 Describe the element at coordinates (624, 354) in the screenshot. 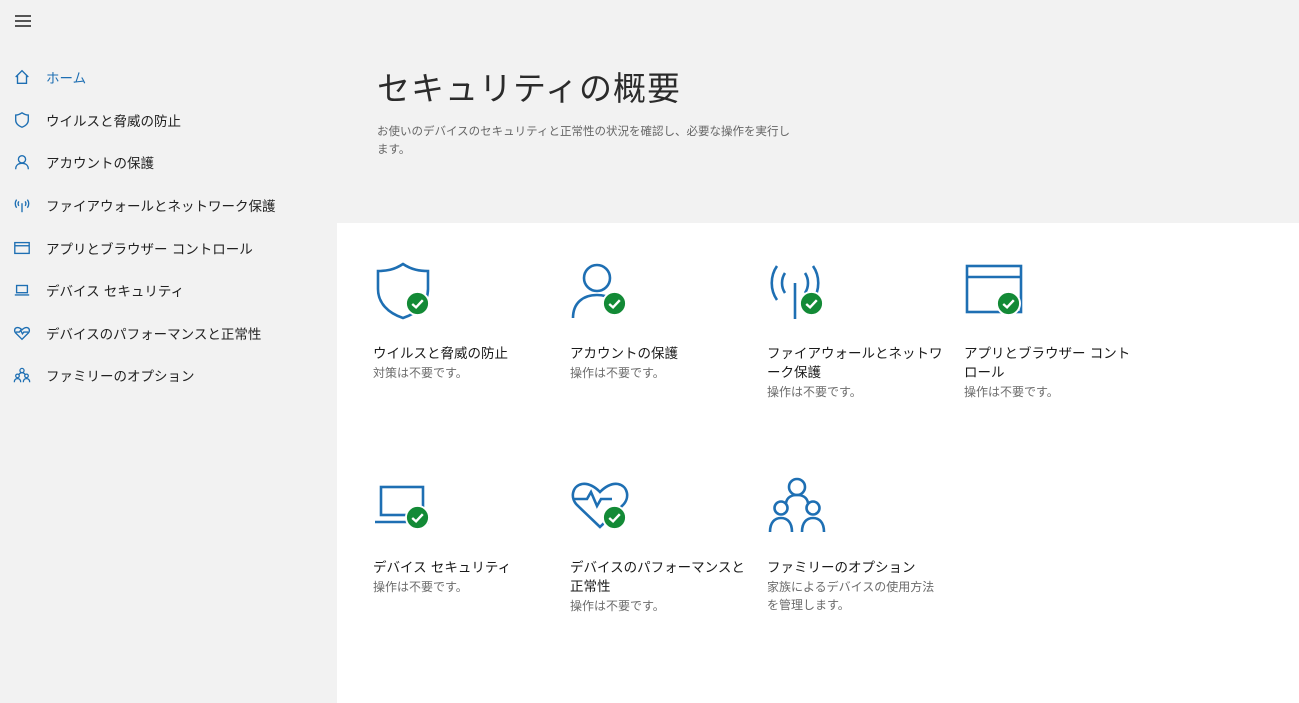

I see `tile-title: アカウントの保護` at that location.